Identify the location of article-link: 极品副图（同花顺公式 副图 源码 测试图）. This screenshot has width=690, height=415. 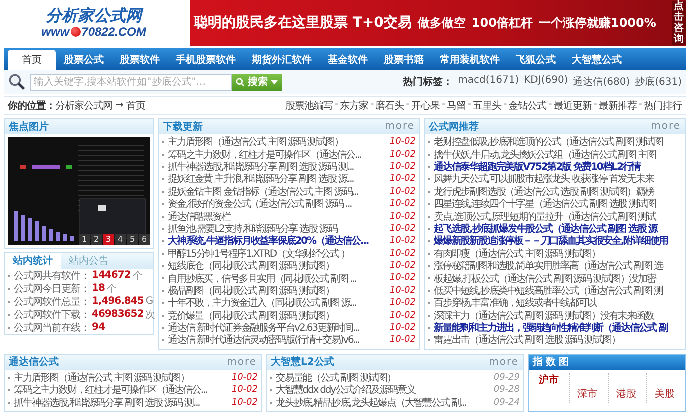
(251, 291).